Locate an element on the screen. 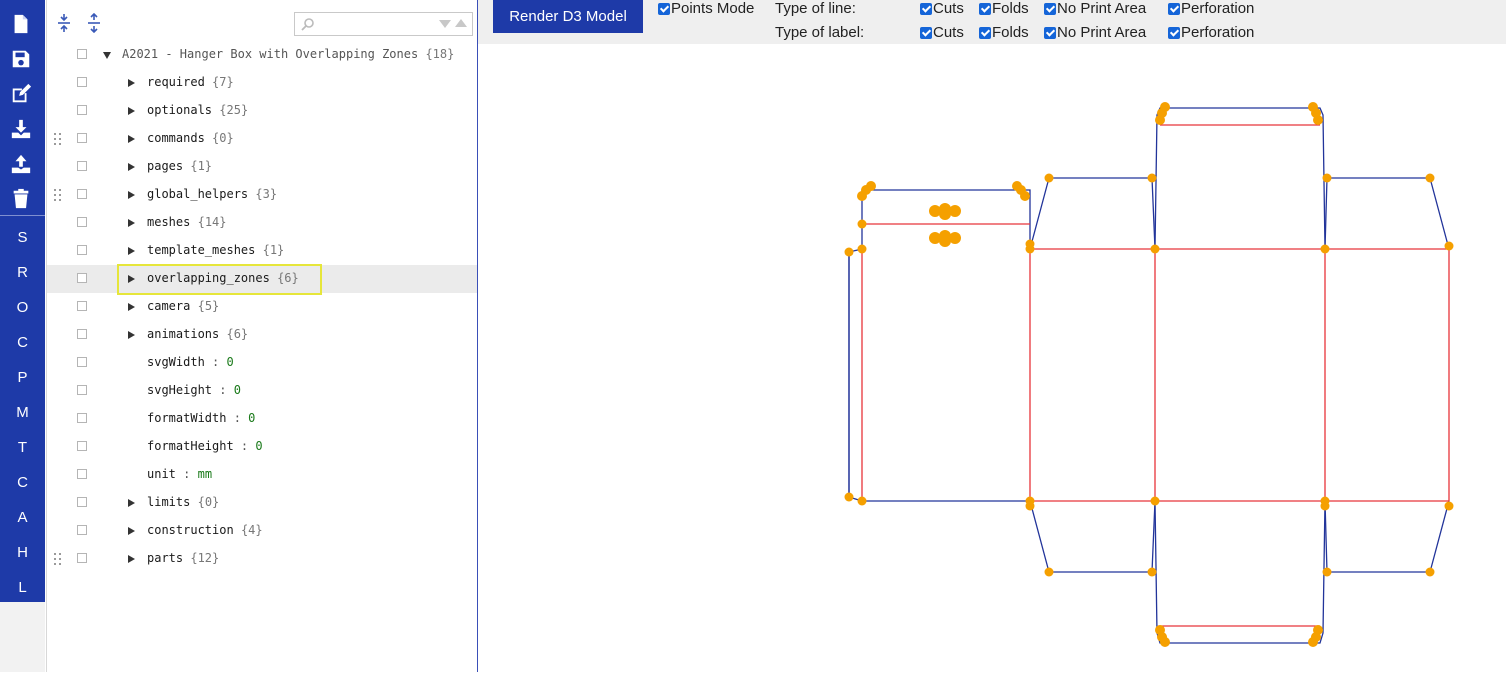 This screenshot has width=1506, height=677. expand-all-button is located at coordinates (94, 23).